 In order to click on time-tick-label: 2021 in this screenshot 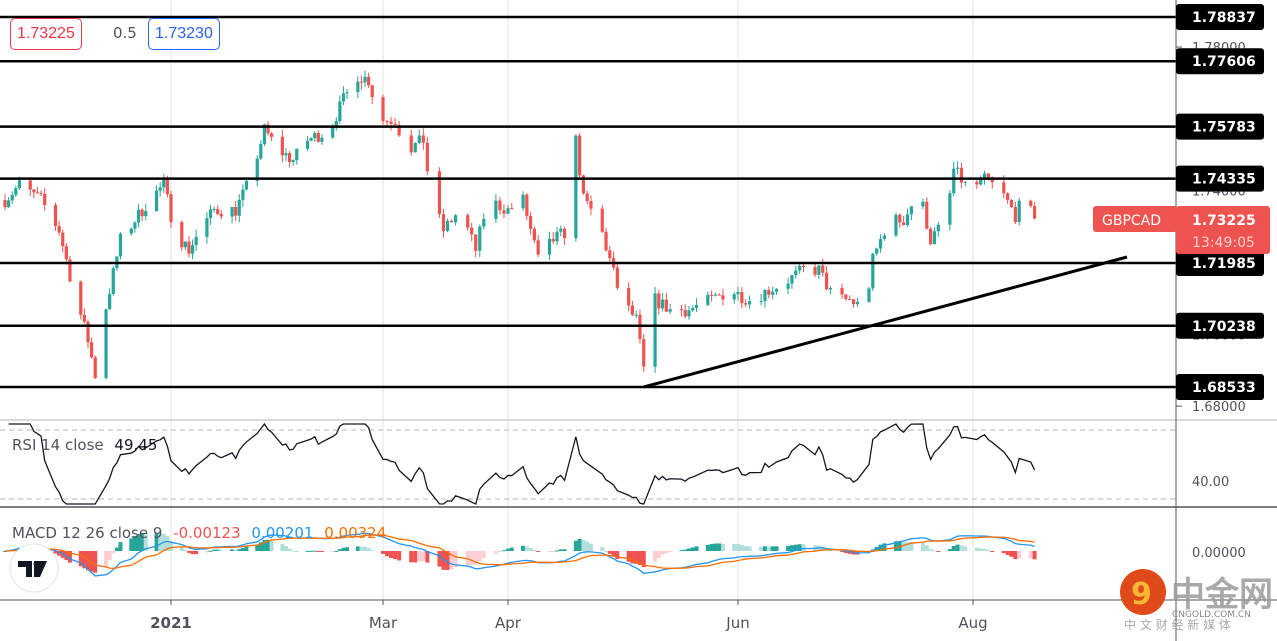, I will do `click(171, 623)`.